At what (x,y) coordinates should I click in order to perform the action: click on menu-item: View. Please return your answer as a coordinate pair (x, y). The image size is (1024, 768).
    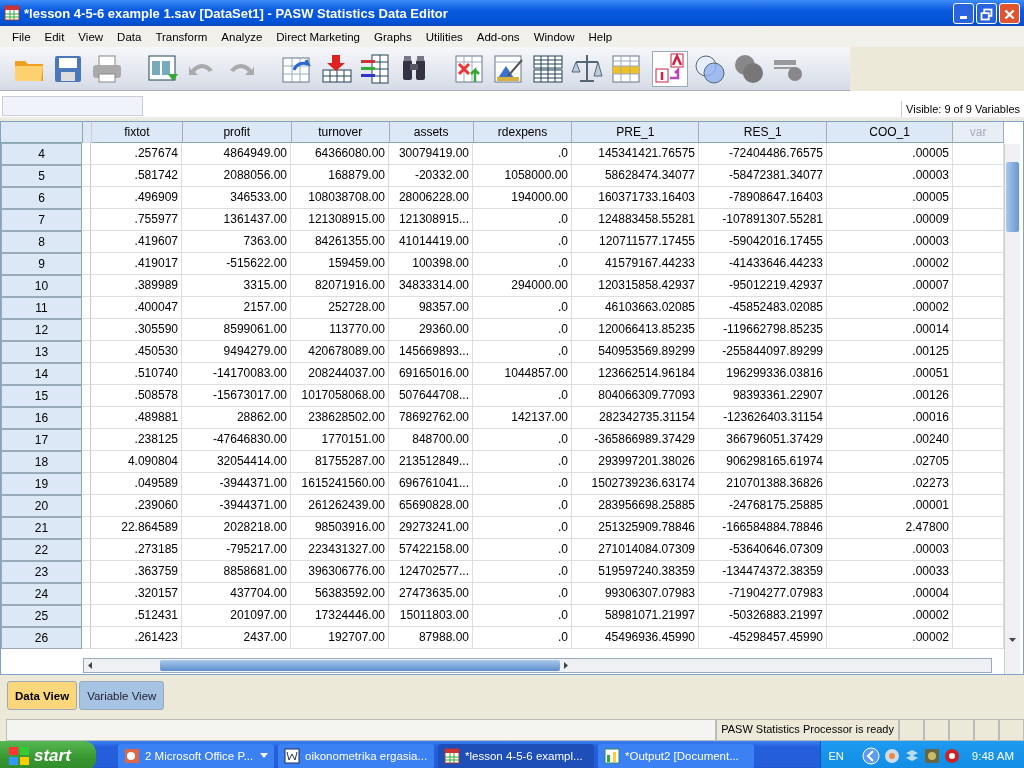
    Looking at the image, I should click on (91, 36).